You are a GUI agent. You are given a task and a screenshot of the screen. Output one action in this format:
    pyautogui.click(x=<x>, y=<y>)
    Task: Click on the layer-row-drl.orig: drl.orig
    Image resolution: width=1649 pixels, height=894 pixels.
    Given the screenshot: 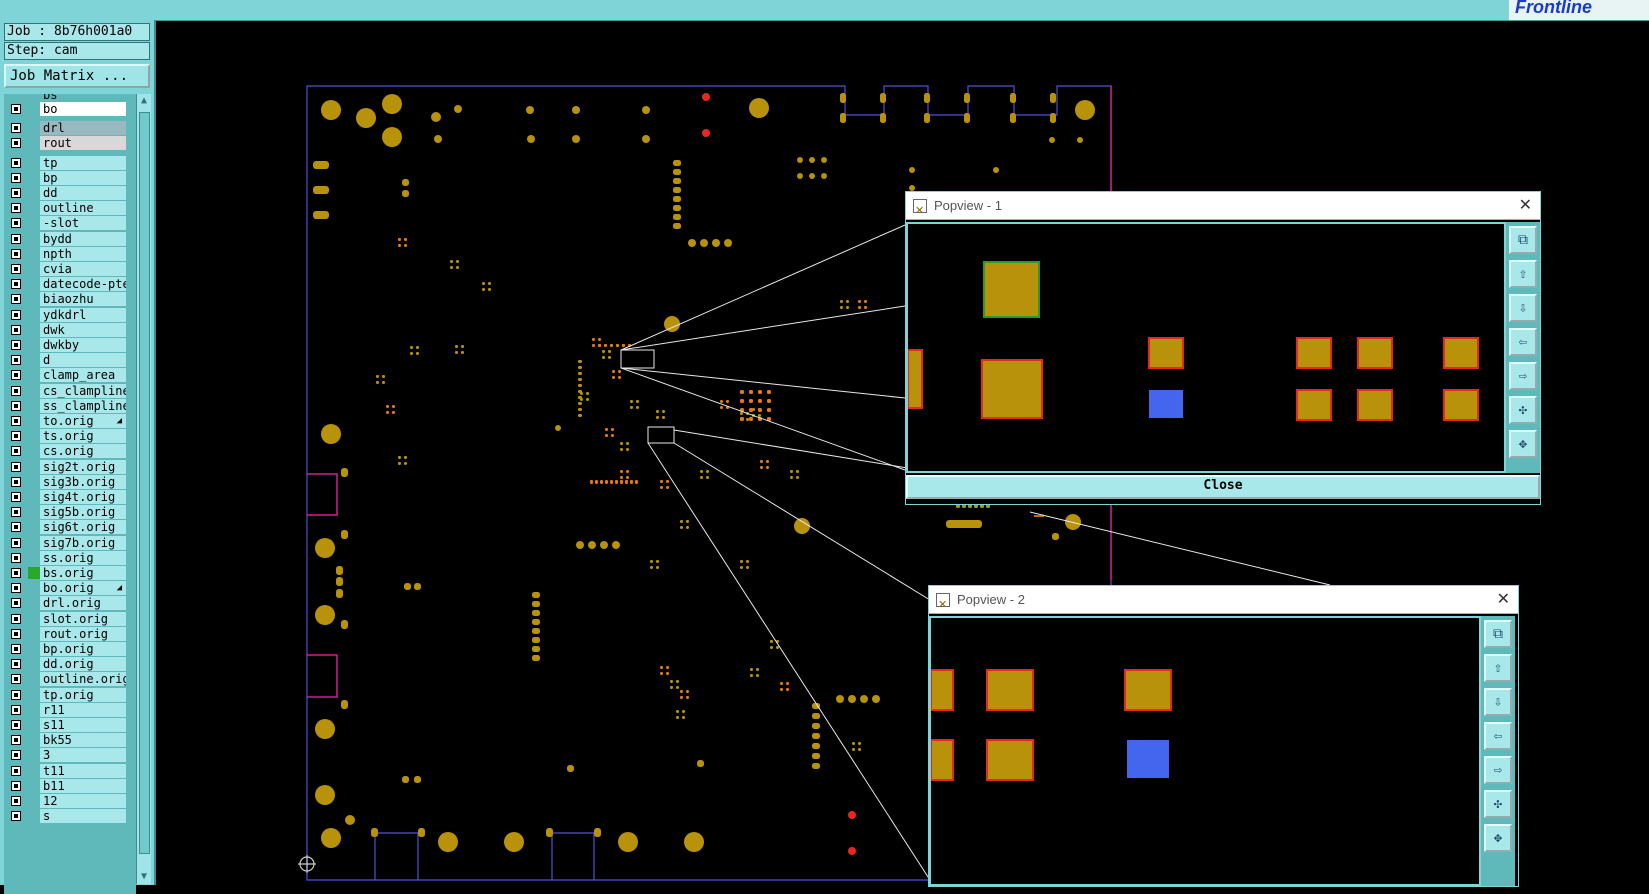 What is the action you would take?
    pyautogui.click(x=70, y=603)
    